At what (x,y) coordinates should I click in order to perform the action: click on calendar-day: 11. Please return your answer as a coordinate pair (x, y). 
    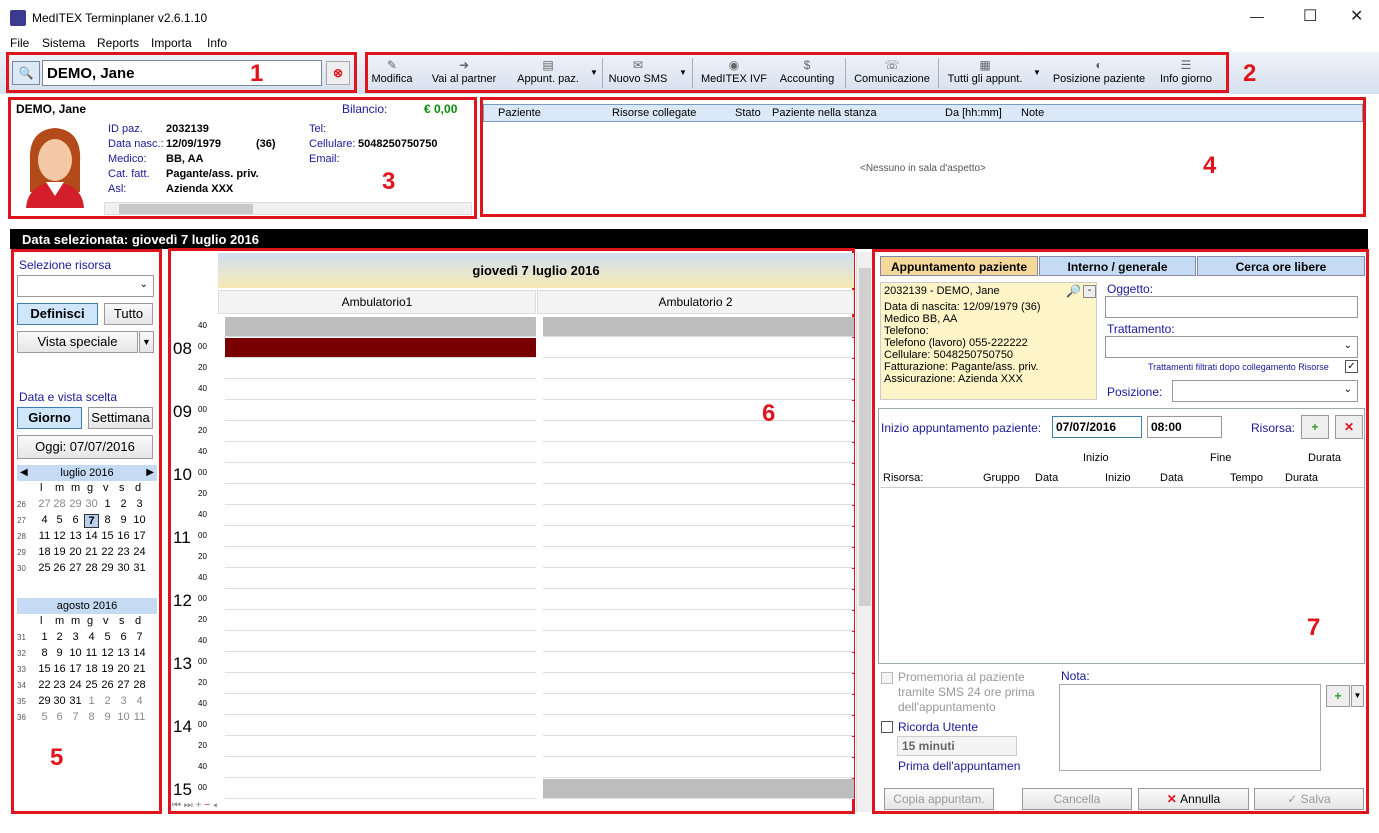
    Looking at the image, I should click on (44, 536).